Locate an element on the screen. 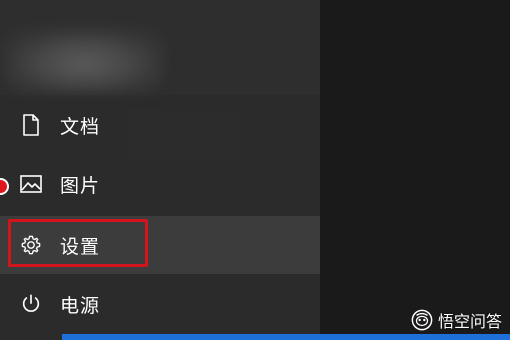  watermark: 悟空问答 is located at coordinates (456, 320).